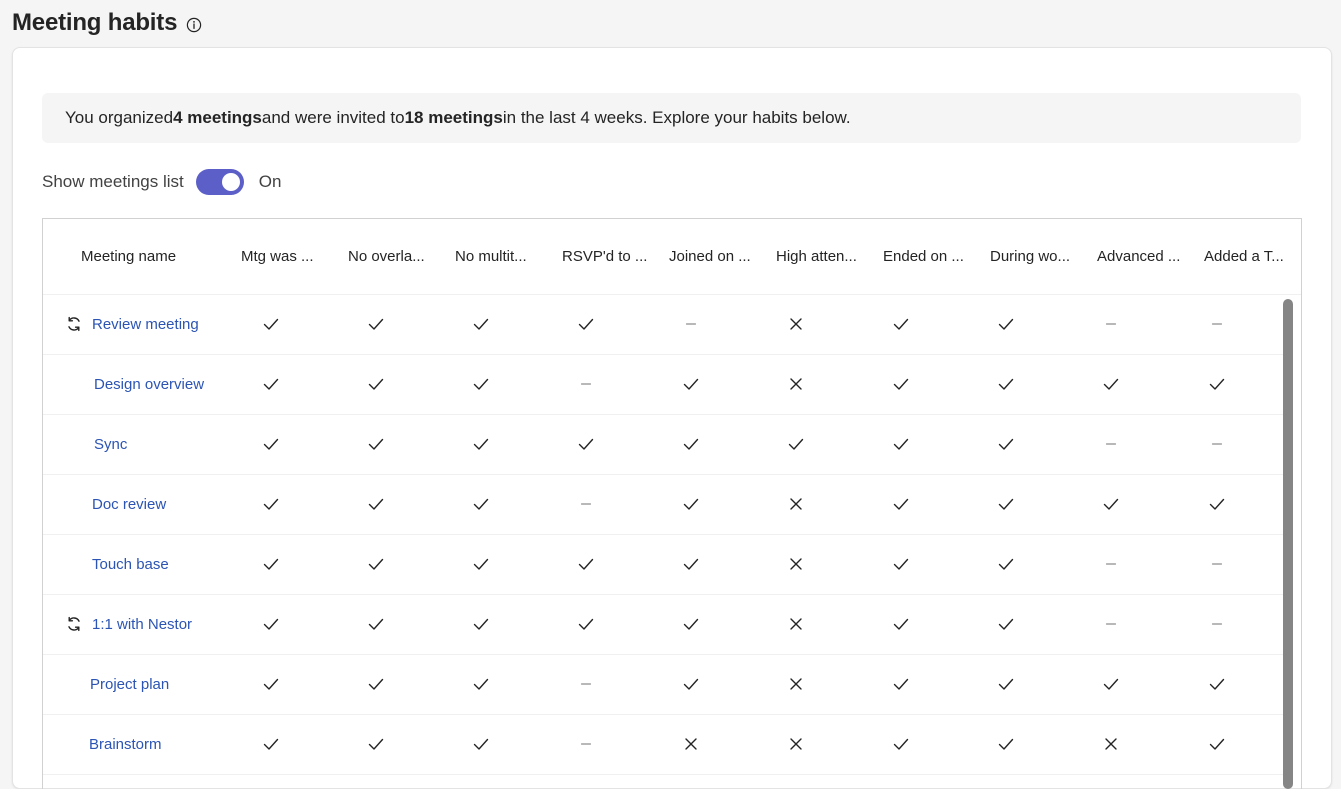  Describe the element at coordinates (217, 117) in the screenshot. I see `organized-count: 4 meetings` at that location.